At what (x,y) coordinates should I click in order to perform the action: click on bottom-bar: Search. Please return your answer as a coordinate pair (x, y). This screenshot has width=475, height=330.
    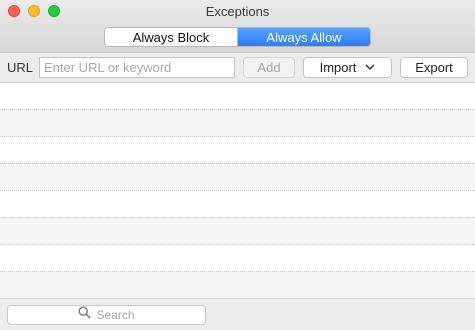
    Looking at the image, I should click on (237, 314).